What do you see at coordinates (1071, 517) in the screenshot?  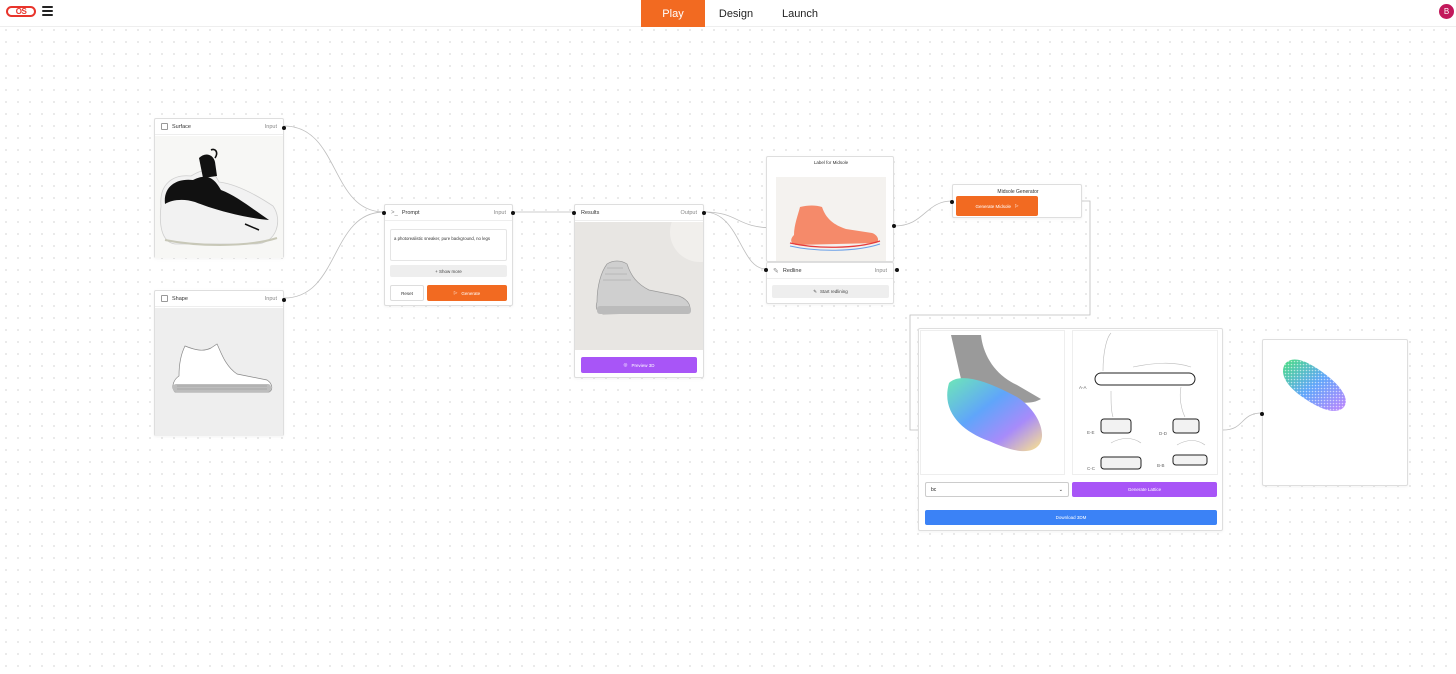 I see `download-3dm-button: Download 3DM` at bounding box center [1071, 517].